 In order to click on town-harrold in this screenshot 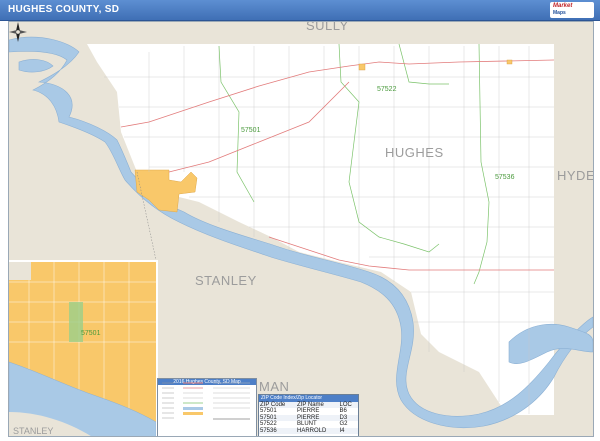, I will do `click(509, 62)`.